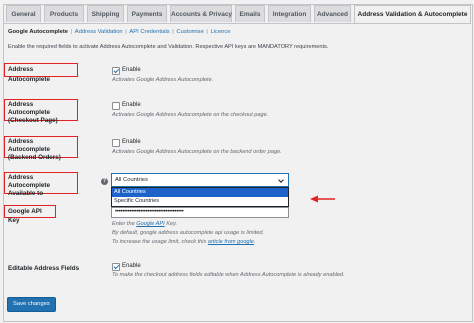 The width and height of the screenshot is (474, 323). What do you see at coordinates (200, 192) in the screenshot?
I see `option-all-countries: All Countries` at bounding box center [200, 192].